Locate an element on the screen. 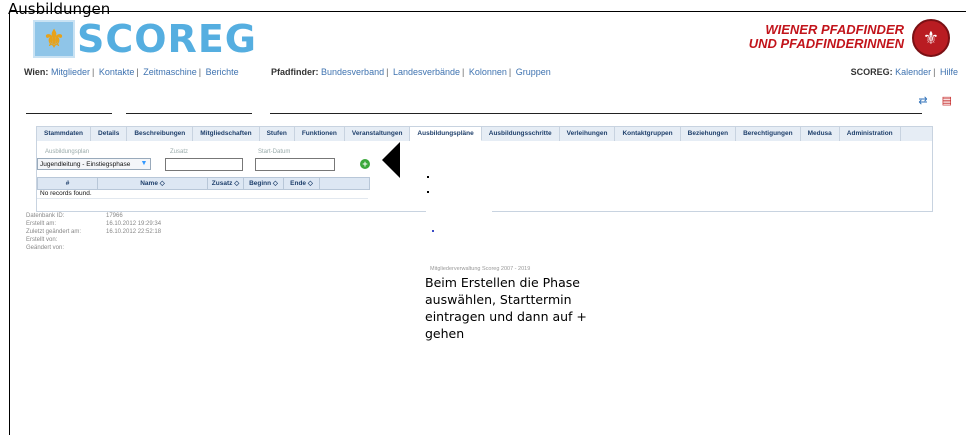 The image size is (966, 435). col-spacer is located at coordinates (343, 183).